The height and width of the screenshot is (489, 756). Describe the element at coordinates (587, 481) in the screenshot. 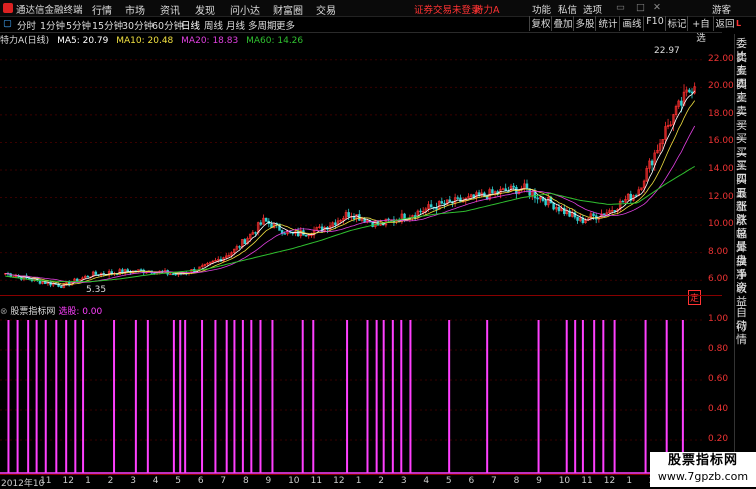

I see `date-tick-label: 11` at that location.